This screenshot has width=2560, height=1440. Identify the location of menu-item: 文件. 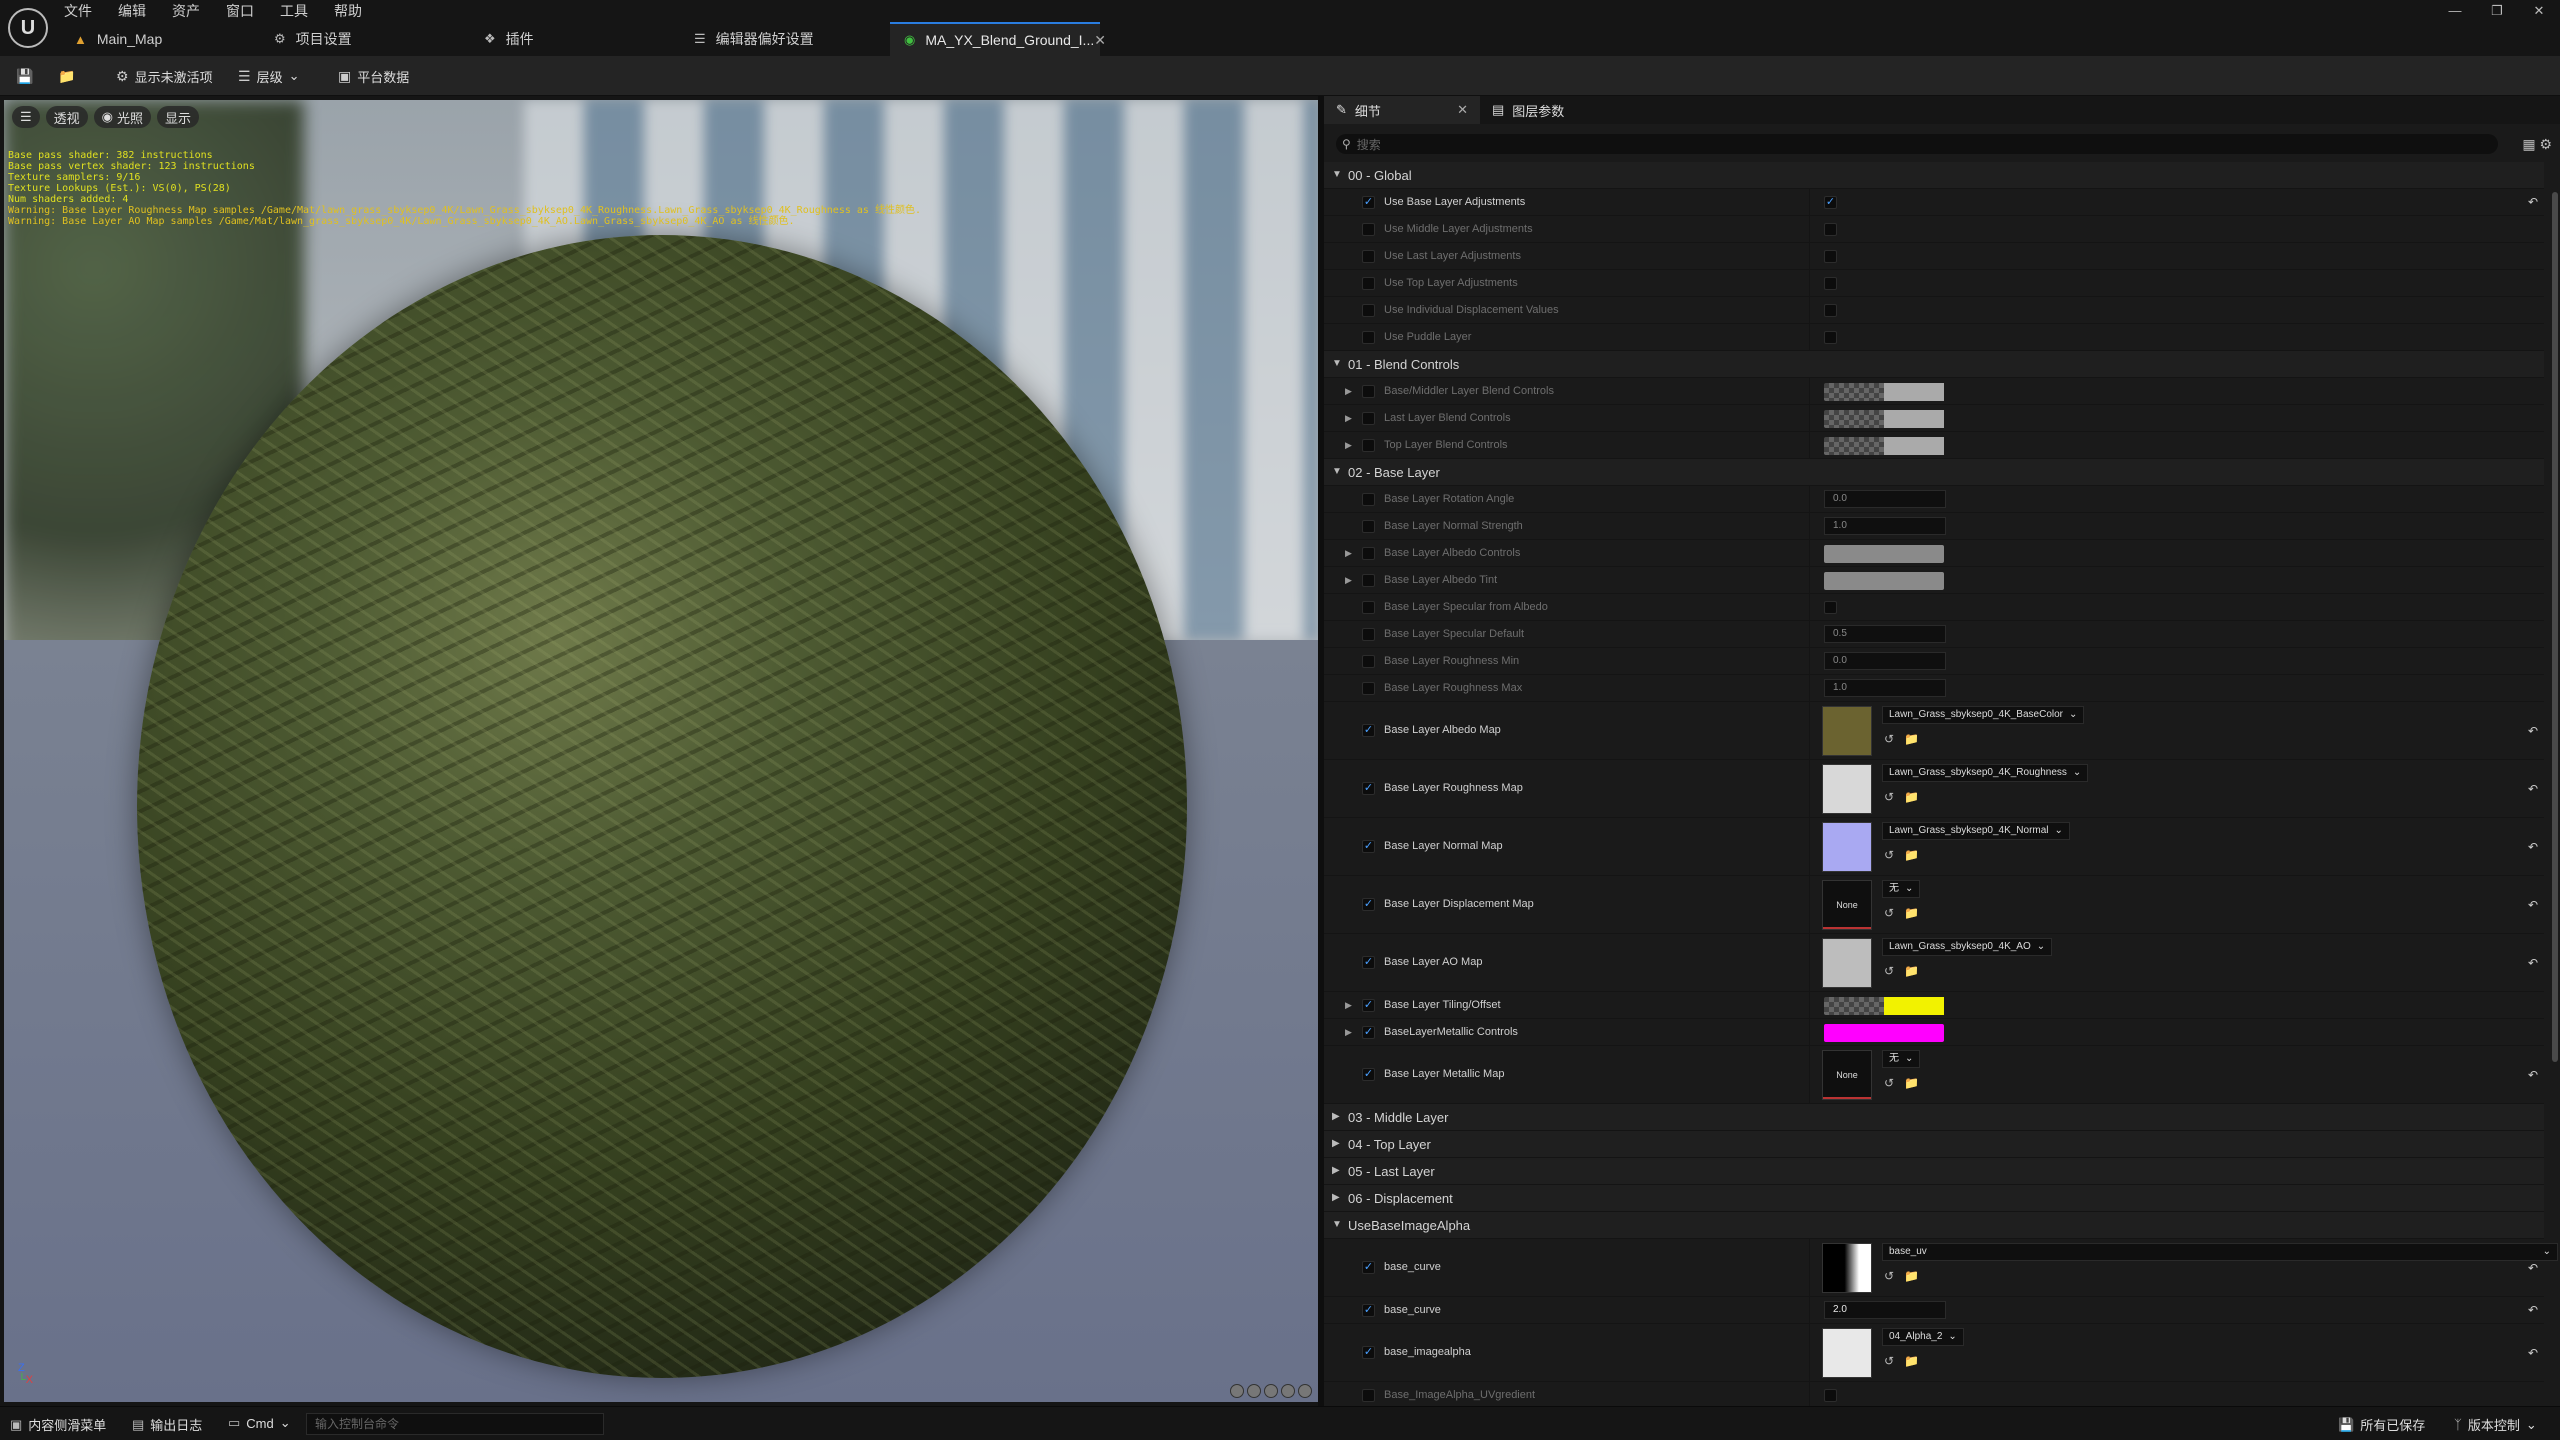
(78, 11).